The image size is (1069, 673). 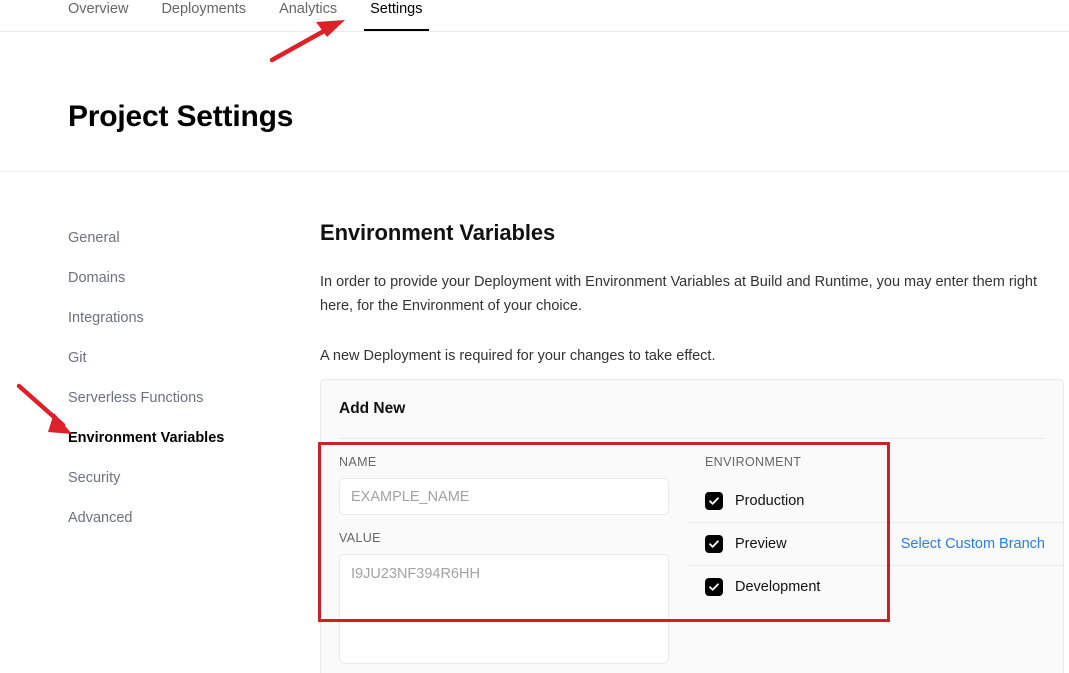 I want to click on section-heading: Environment Variables, so click(x=438, y=232).